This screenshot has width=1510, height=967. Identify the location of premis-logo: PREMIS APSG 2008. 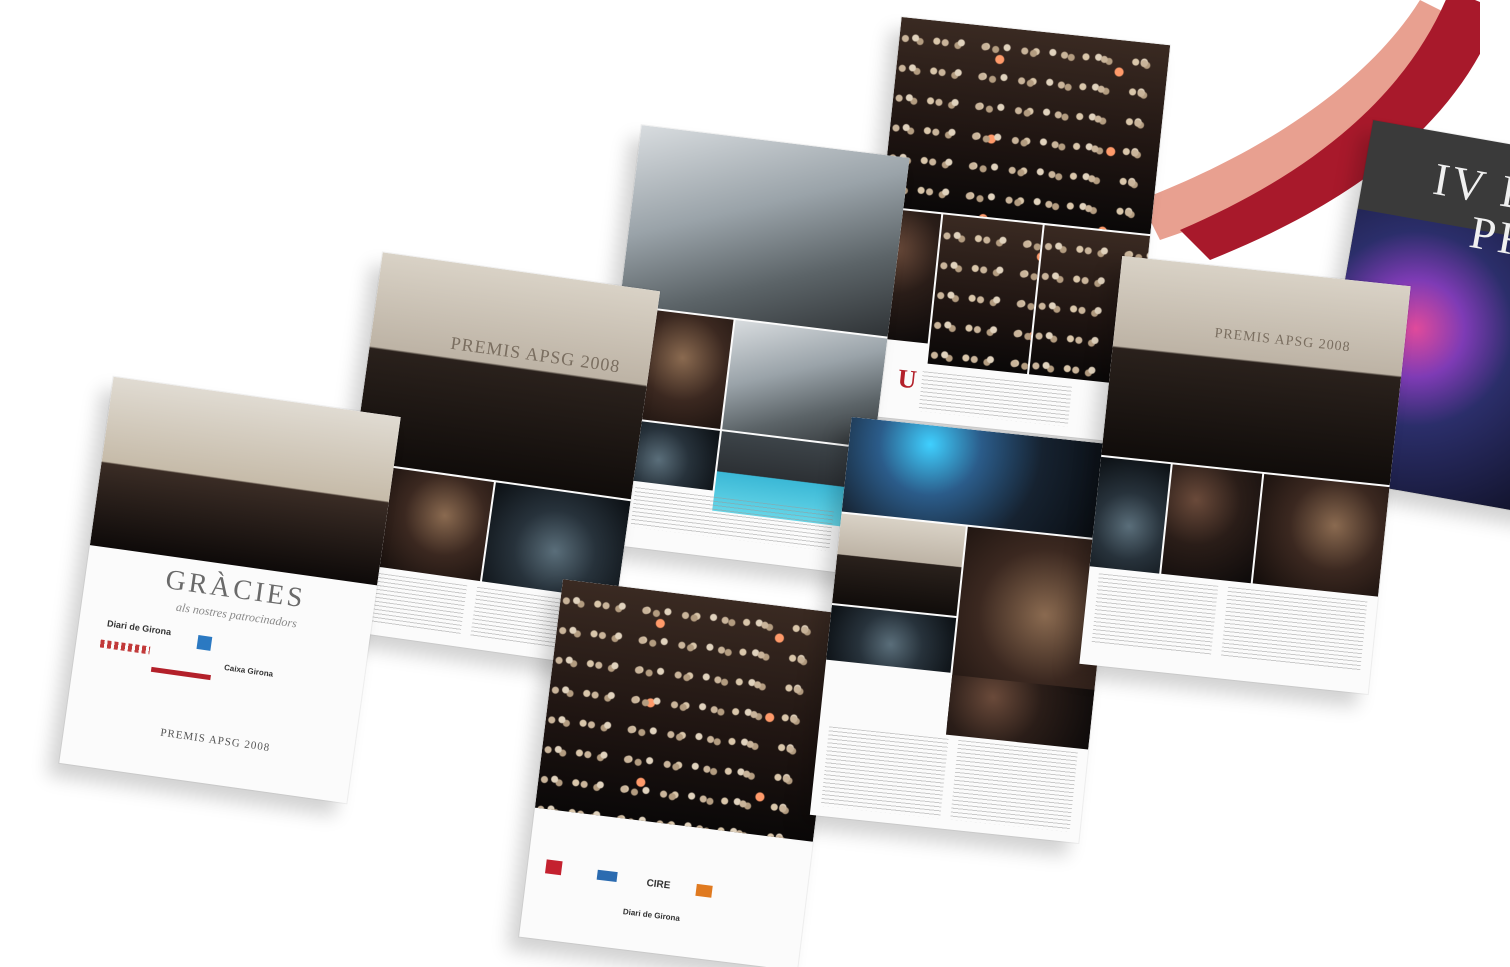
(215, 740).